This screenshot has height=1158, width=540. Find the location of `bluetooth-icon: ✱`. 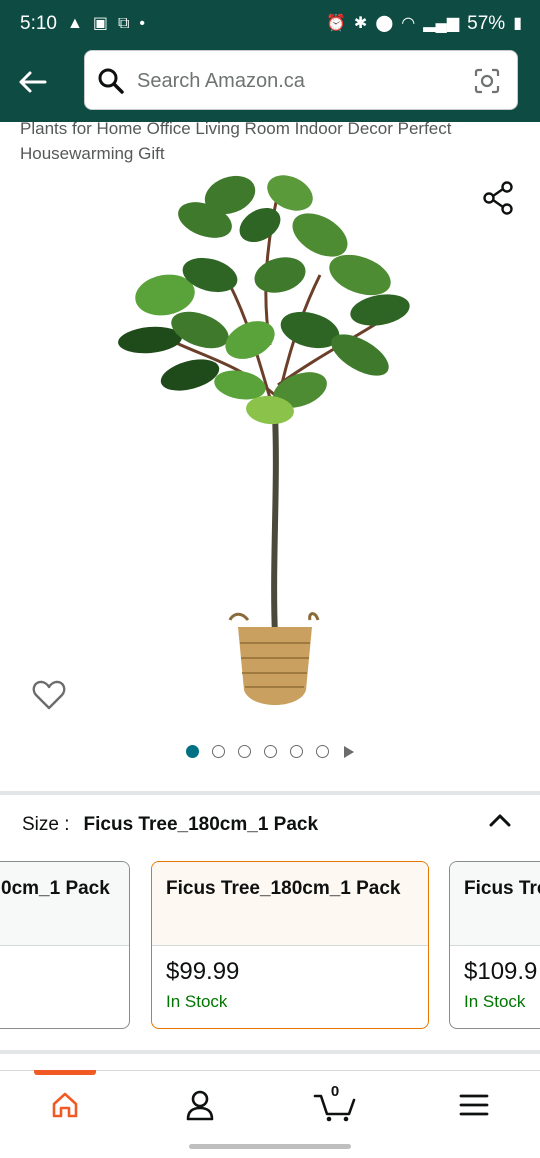

bluetooth-icon: ✱ is located at coordinates (360, 23).